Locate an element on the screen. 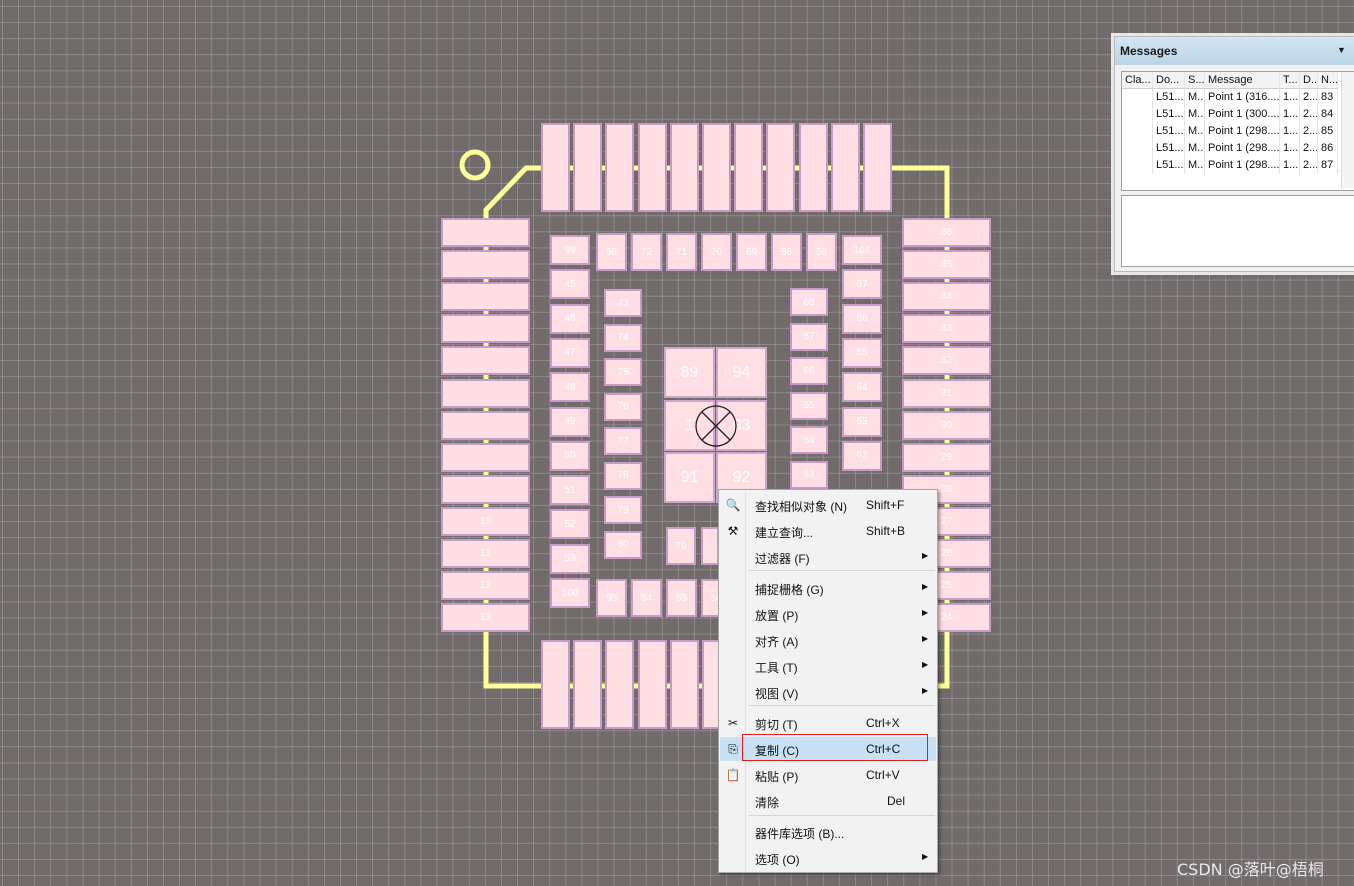  pad: 71 is located at coordinates (681, 252).